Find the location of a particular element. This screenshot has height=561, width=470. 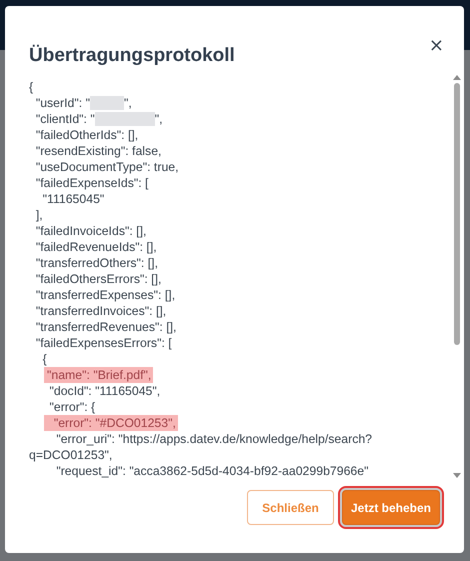

code-line: "request_id": "acca3862-5d5d-4034-bf92-aa0299b7966e" is located at coordinates (211, 470).